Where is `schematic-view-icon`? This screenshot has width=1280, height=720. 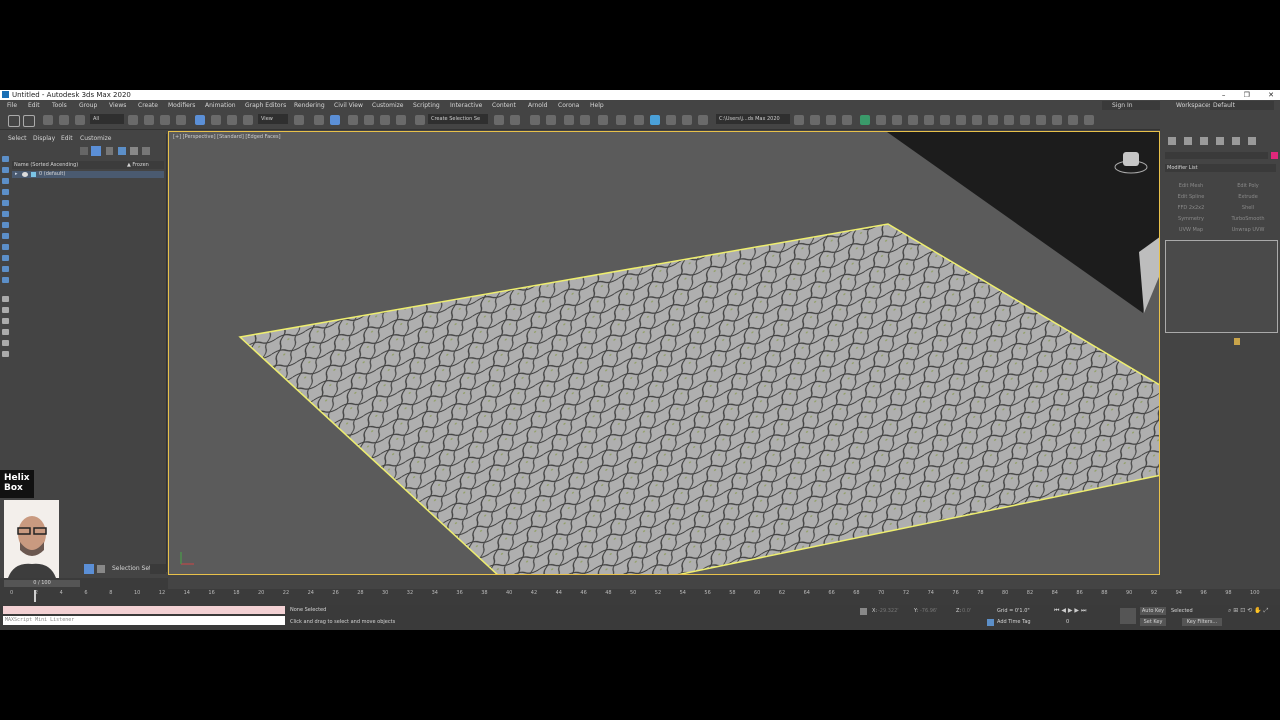
schematic-view-icon is located at coordinates (603, 120).